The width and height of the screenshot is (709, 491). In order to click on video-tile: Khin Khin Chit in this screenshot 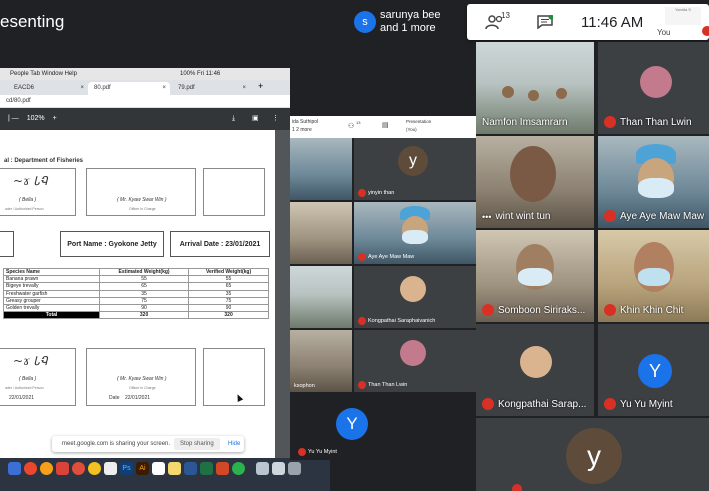, I will do `click(653, 276)`.